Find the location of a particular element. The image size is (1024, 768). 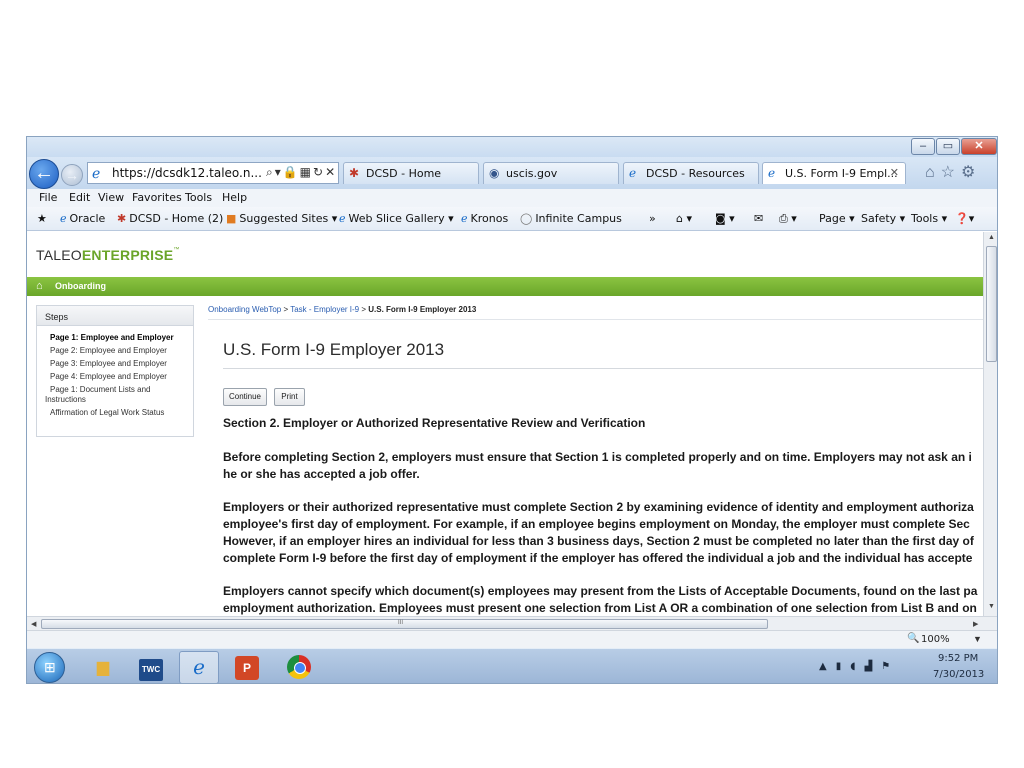

step-item: Page 1: Document Lists and Instructions is located at coordinates (115, 395).